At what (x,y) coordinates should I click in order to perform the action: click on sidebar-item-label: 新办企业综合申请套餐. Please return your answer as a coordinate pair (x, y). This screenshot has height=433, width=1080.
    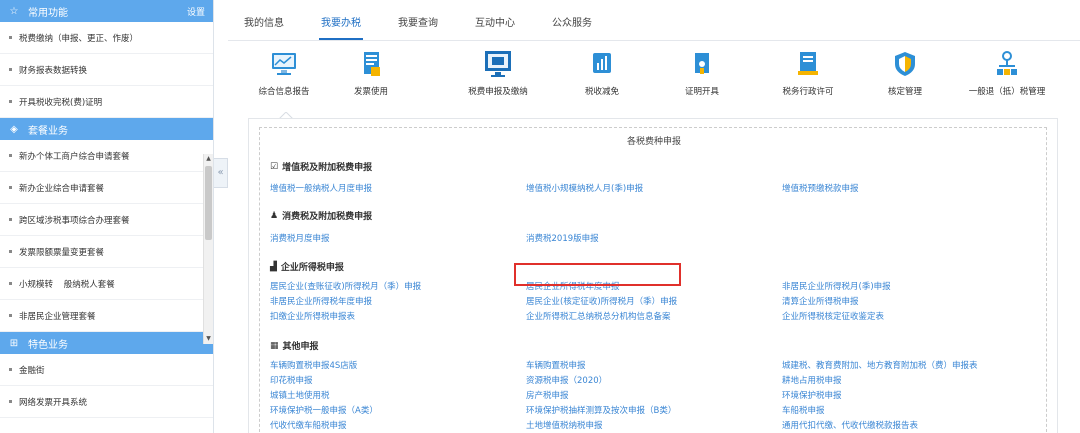
    Looking at the image, I should click on (62, 188).